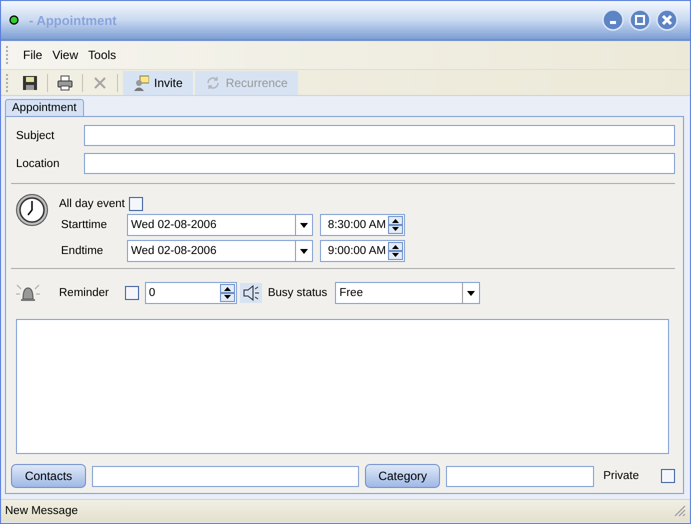  I want to click on minimize-button, so click(613, 20).